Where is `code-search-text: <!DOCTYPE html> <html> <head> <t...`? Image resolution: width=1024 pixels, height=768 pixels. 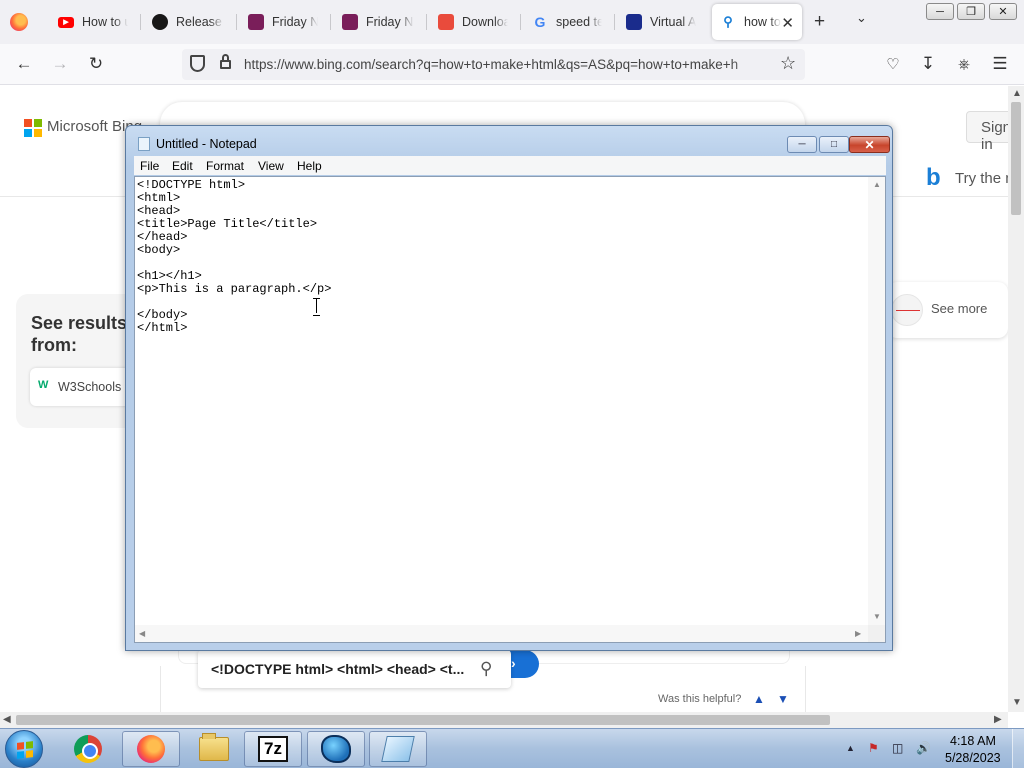 code-search-text: <!DOCTYPE html> <html> <head> <t... is located at coordinates (338, 669).